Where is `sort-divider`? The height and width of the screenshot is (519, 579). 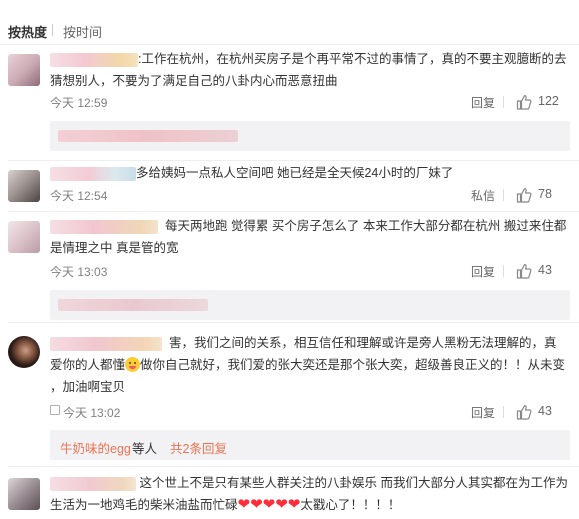 sort-divider is located at coordinates (52, 30).